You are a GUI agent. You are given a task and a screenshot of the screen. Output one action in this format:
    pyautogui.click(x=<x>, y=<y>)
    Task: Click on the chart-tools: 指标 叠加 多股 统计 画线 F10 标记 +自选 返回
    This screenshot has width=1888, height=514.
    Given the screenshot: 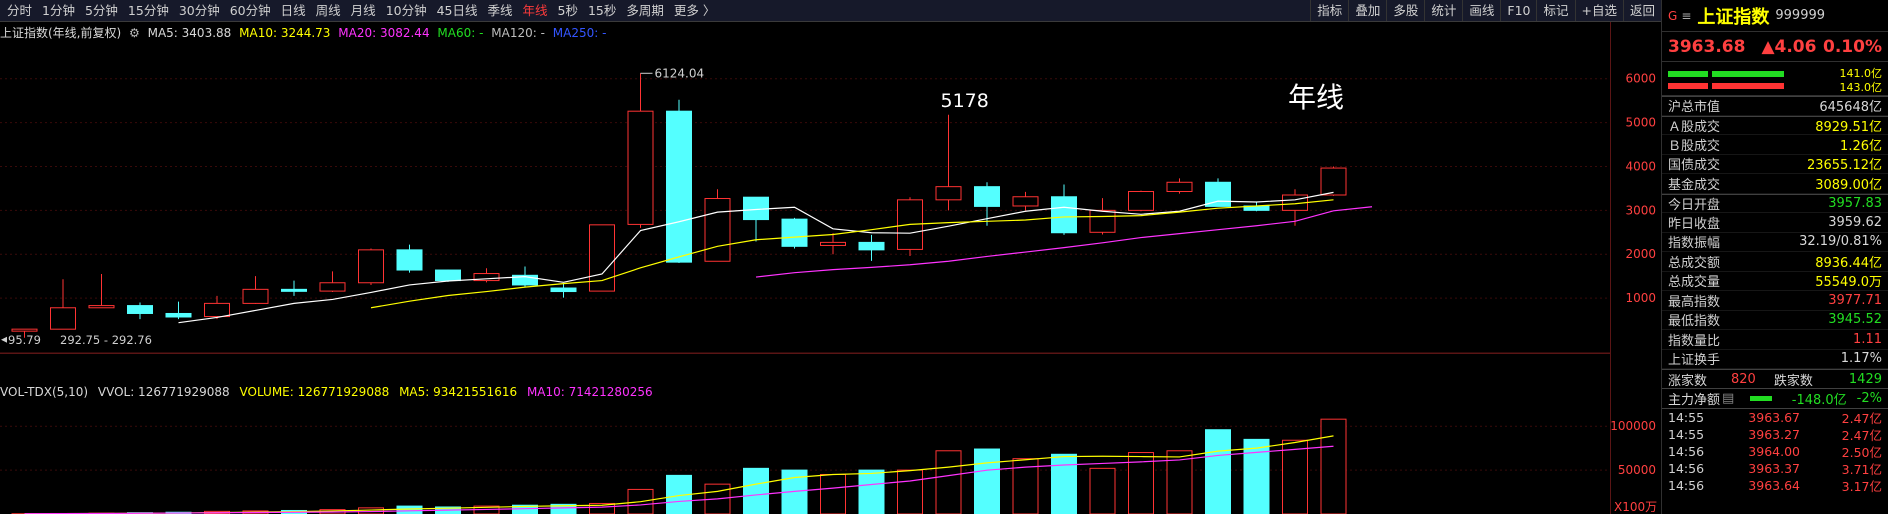 What is the action you would take?
    pyautogui.click(x=1485, y=10)
    